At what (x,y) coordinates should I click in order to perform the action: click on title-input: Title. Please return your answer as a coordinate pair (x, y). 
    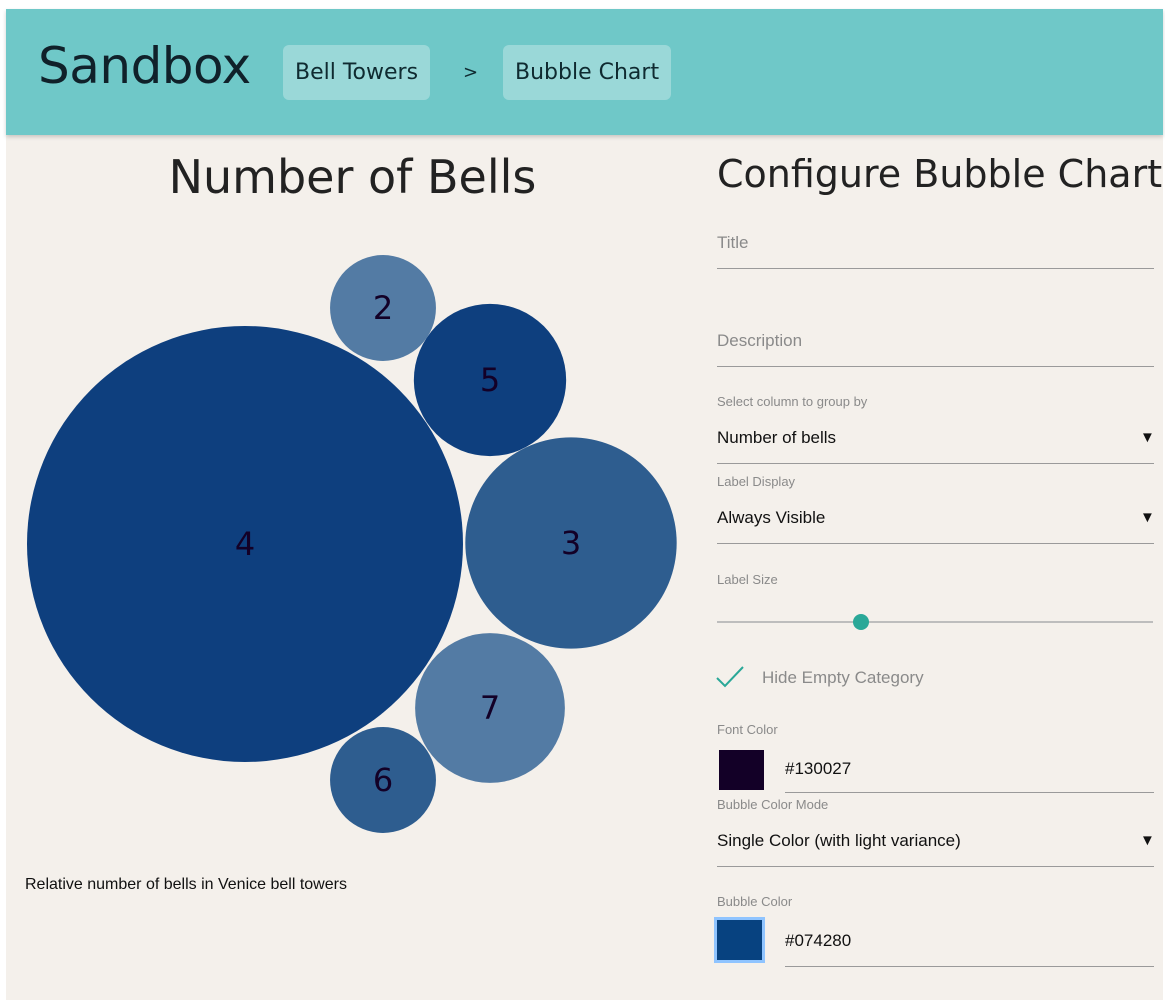
    Looking at the image, I should click on (733, 243).